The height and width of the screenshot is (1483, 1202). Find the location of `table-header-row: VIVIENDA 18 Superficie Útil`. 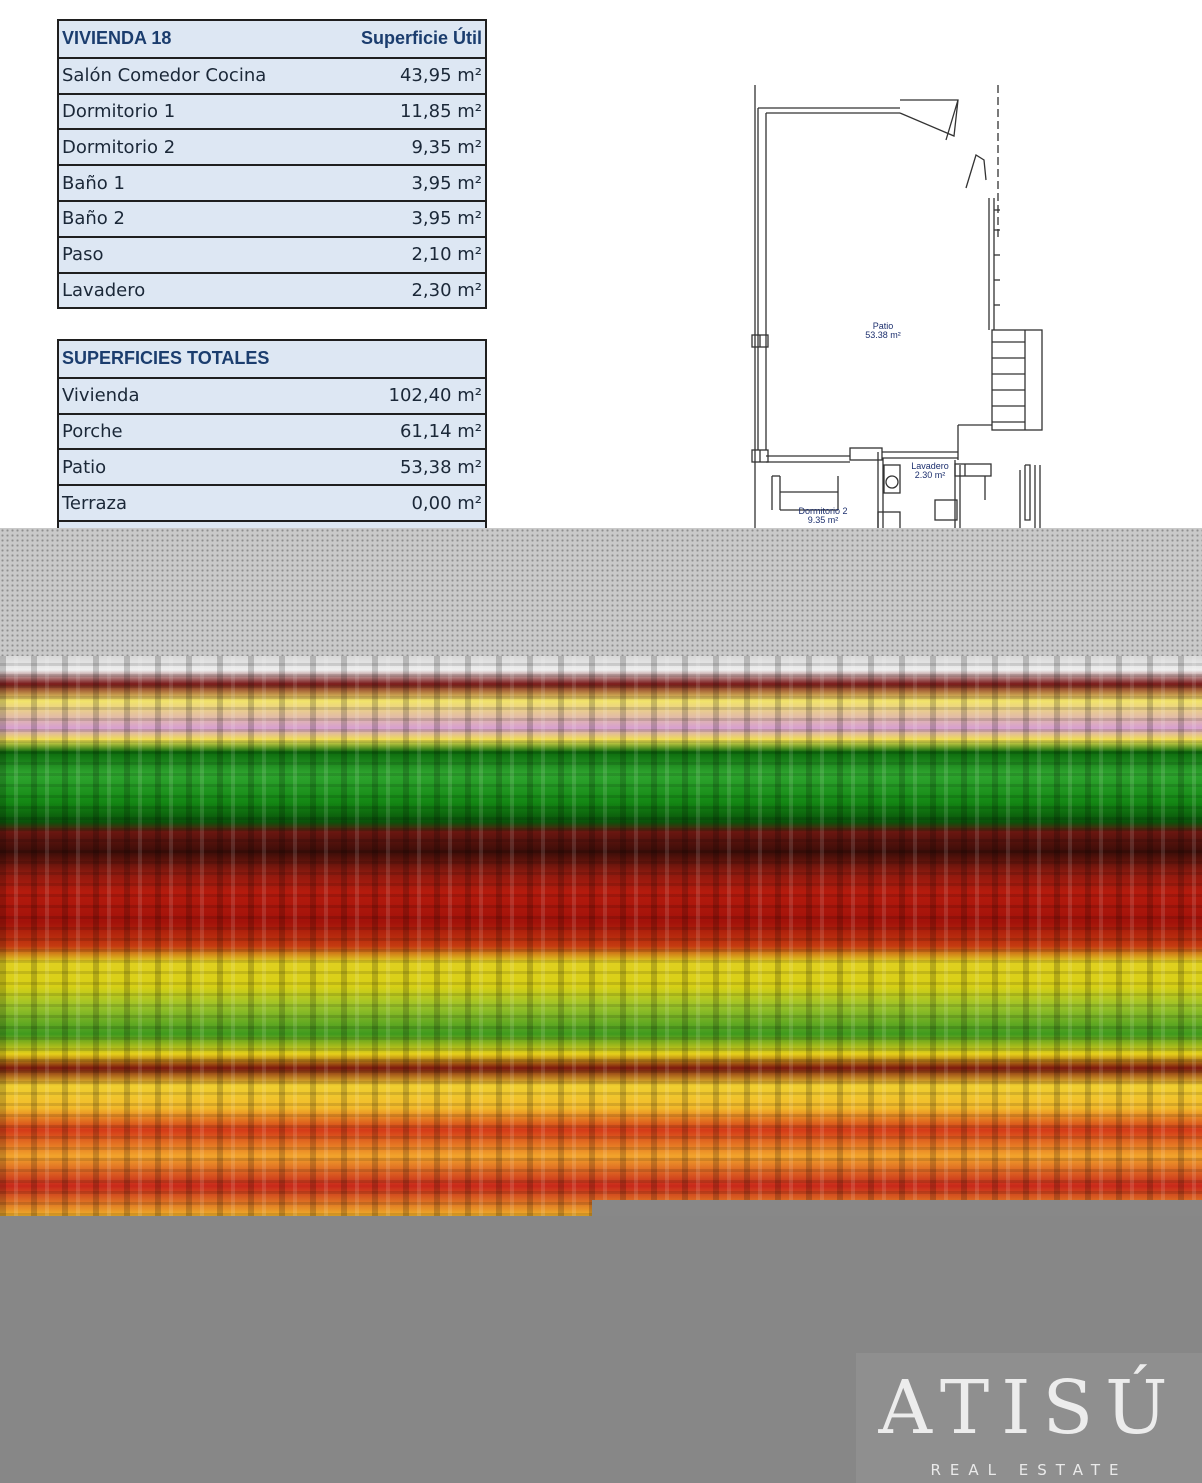

table-header-row: VIVIENDA 18 Superficie Útil is located at coordinates (272, 39).